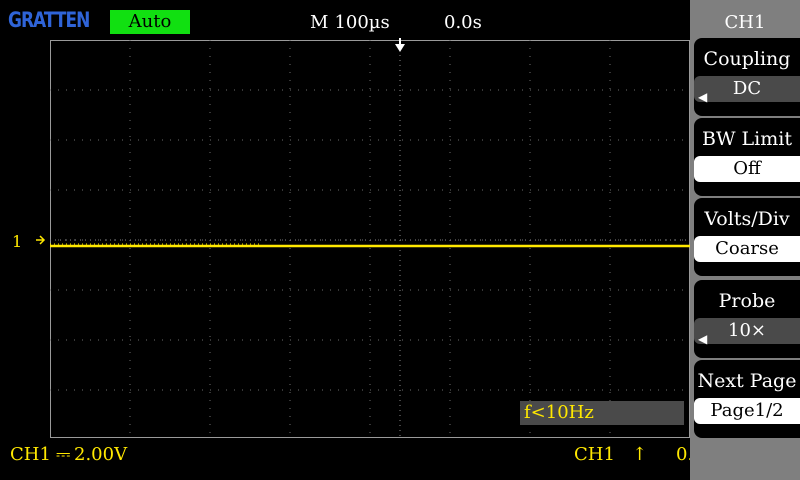  What do you see at coordinates (747, 59) in the screenshot?
I see `coupling-label: Coupling` at bounding box center [747, 59].